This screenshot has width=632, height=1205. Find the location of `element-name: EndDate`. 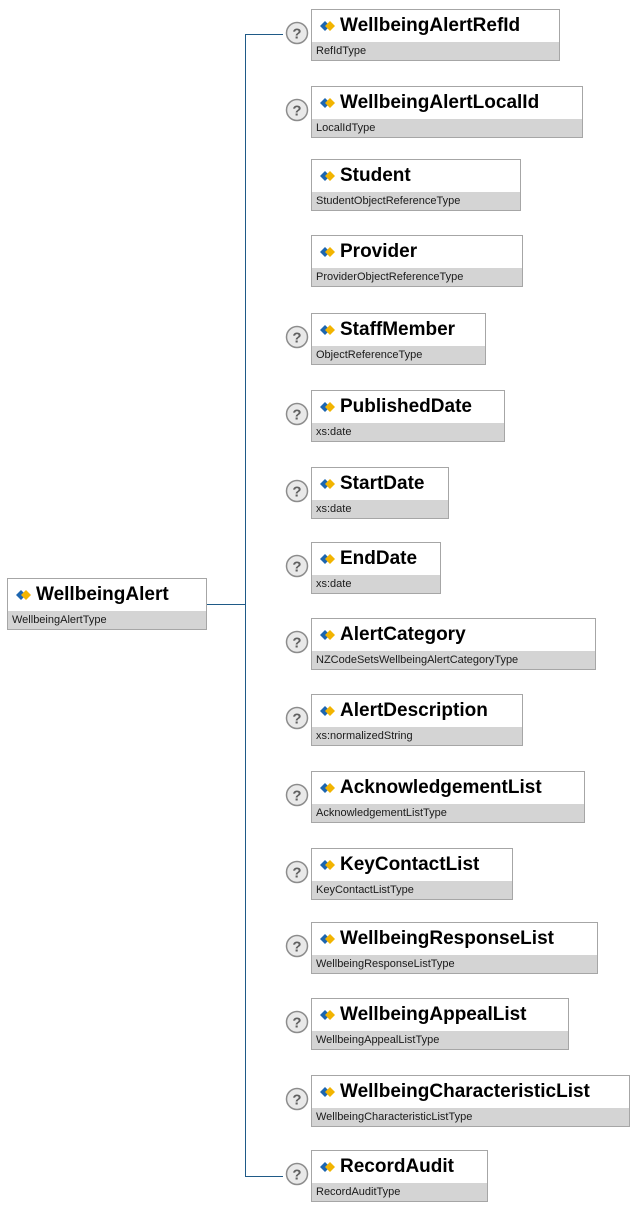

element-name: EndDate is located at coordinates (379, 558).